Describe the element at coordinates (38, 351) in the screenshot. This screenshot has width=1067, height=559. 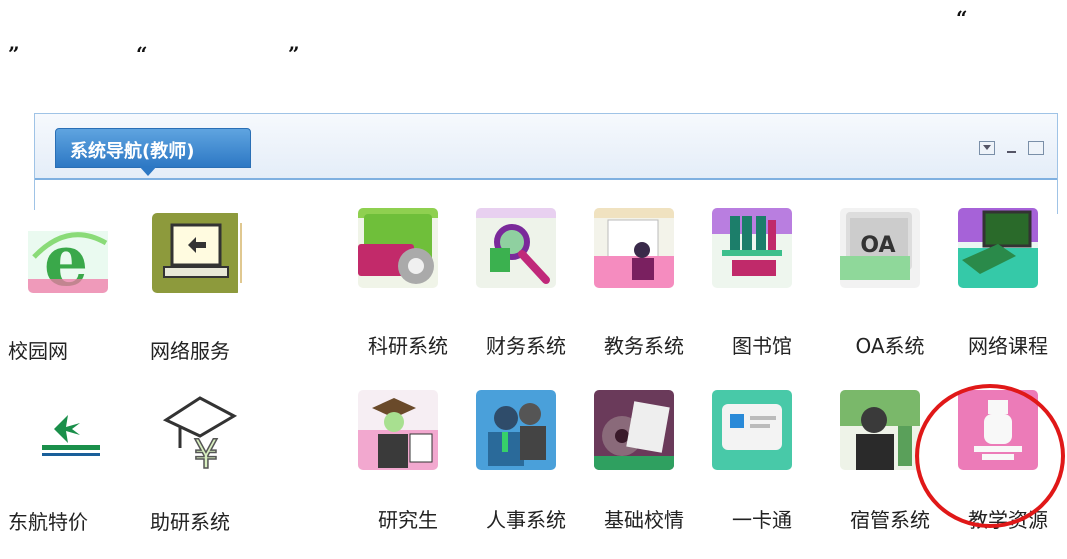
I see `nav-item-label-campus-net: 校园网` at that location.